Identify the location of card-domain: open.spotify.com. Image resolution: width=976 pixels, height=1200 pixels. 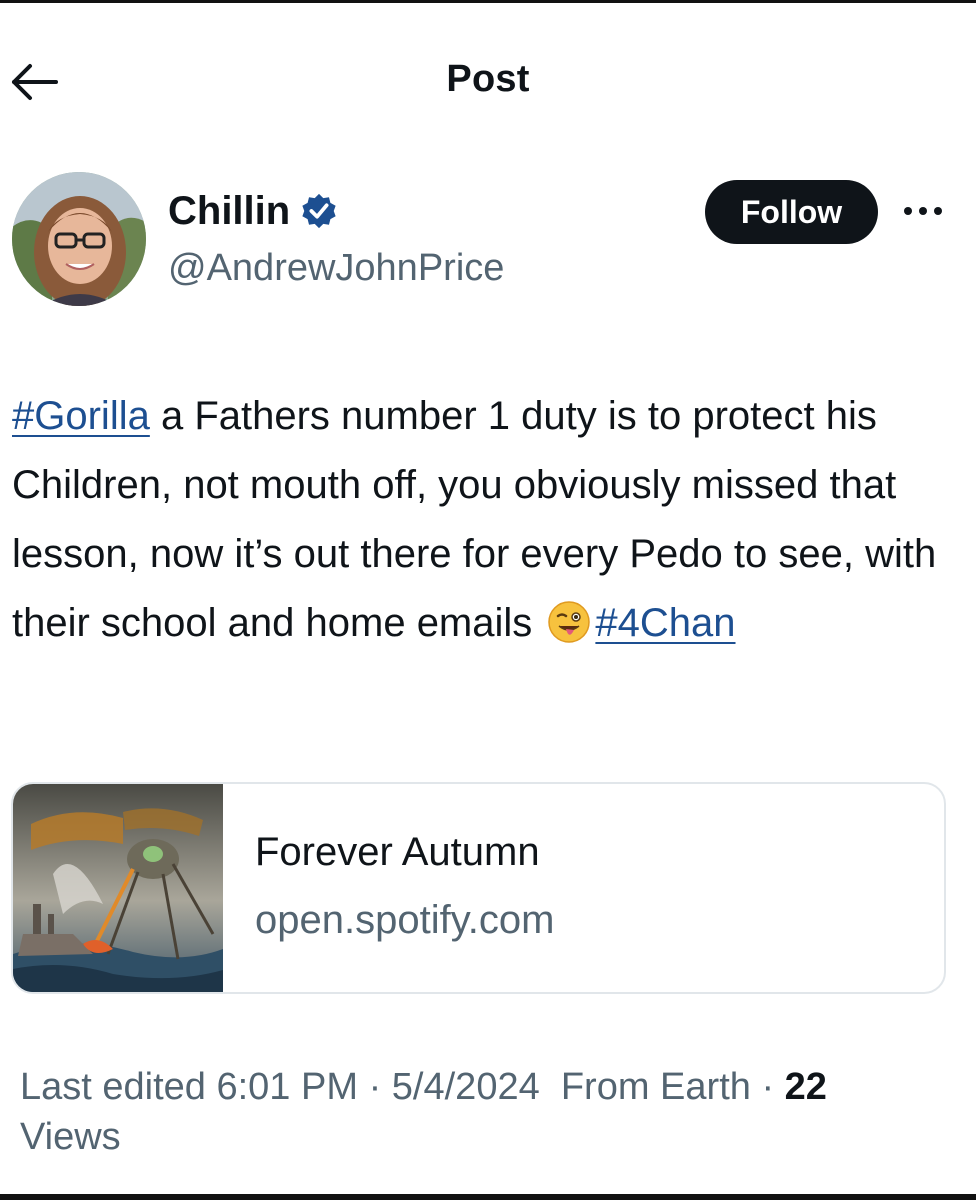
(405, 920).